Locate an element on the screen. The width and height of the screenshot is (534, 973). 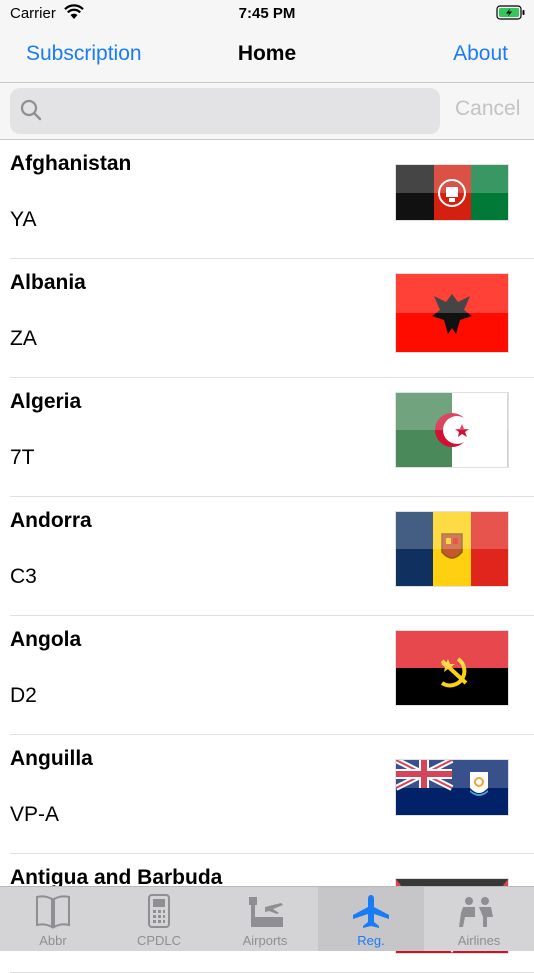
country-name: Angola is located at coordinates (46, 639).